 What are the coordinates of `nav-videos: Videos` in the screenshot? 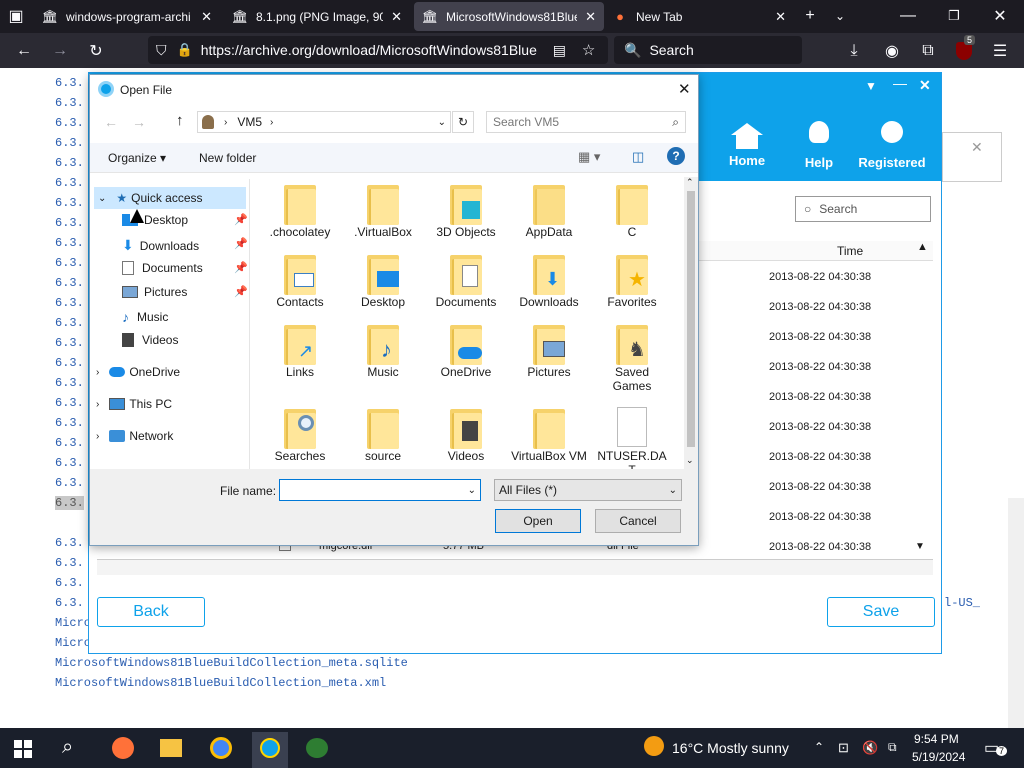 It's located at (150, 340).